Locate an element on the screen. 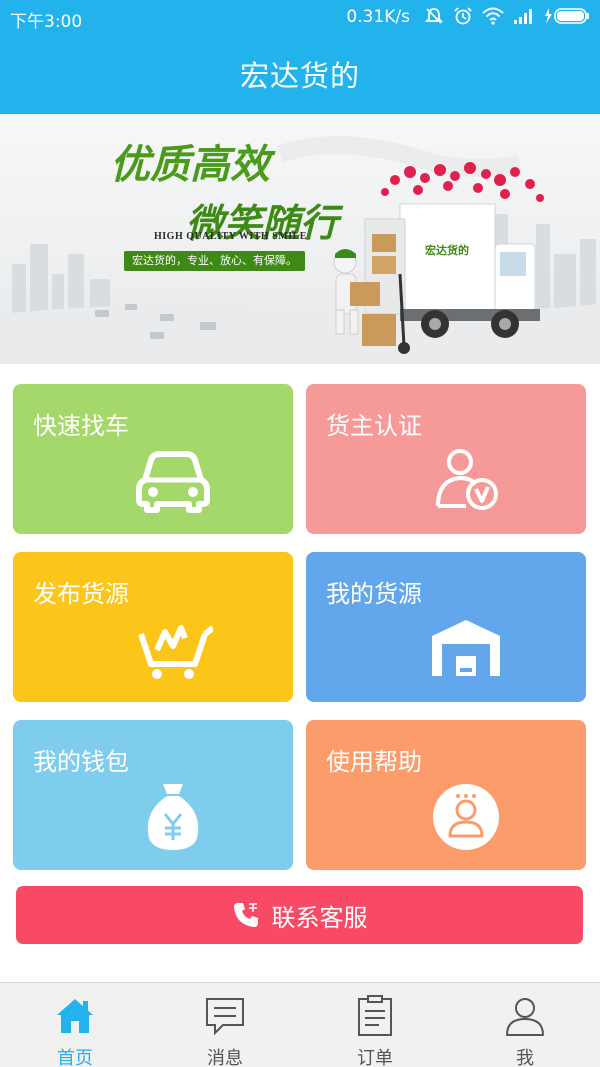  tab-label: 消息 is located at coordinates (225, 1057).